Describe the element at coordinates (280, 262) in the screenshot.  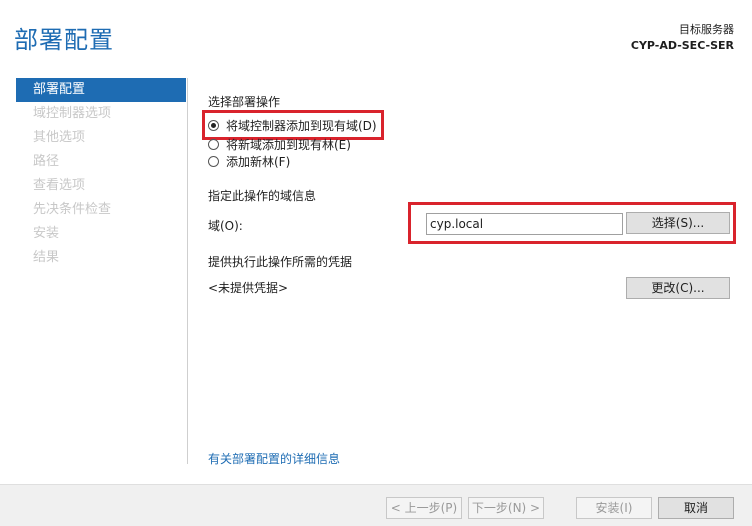
I see `credentials-heading: 提供执行此操作所需的凭据` at that location.